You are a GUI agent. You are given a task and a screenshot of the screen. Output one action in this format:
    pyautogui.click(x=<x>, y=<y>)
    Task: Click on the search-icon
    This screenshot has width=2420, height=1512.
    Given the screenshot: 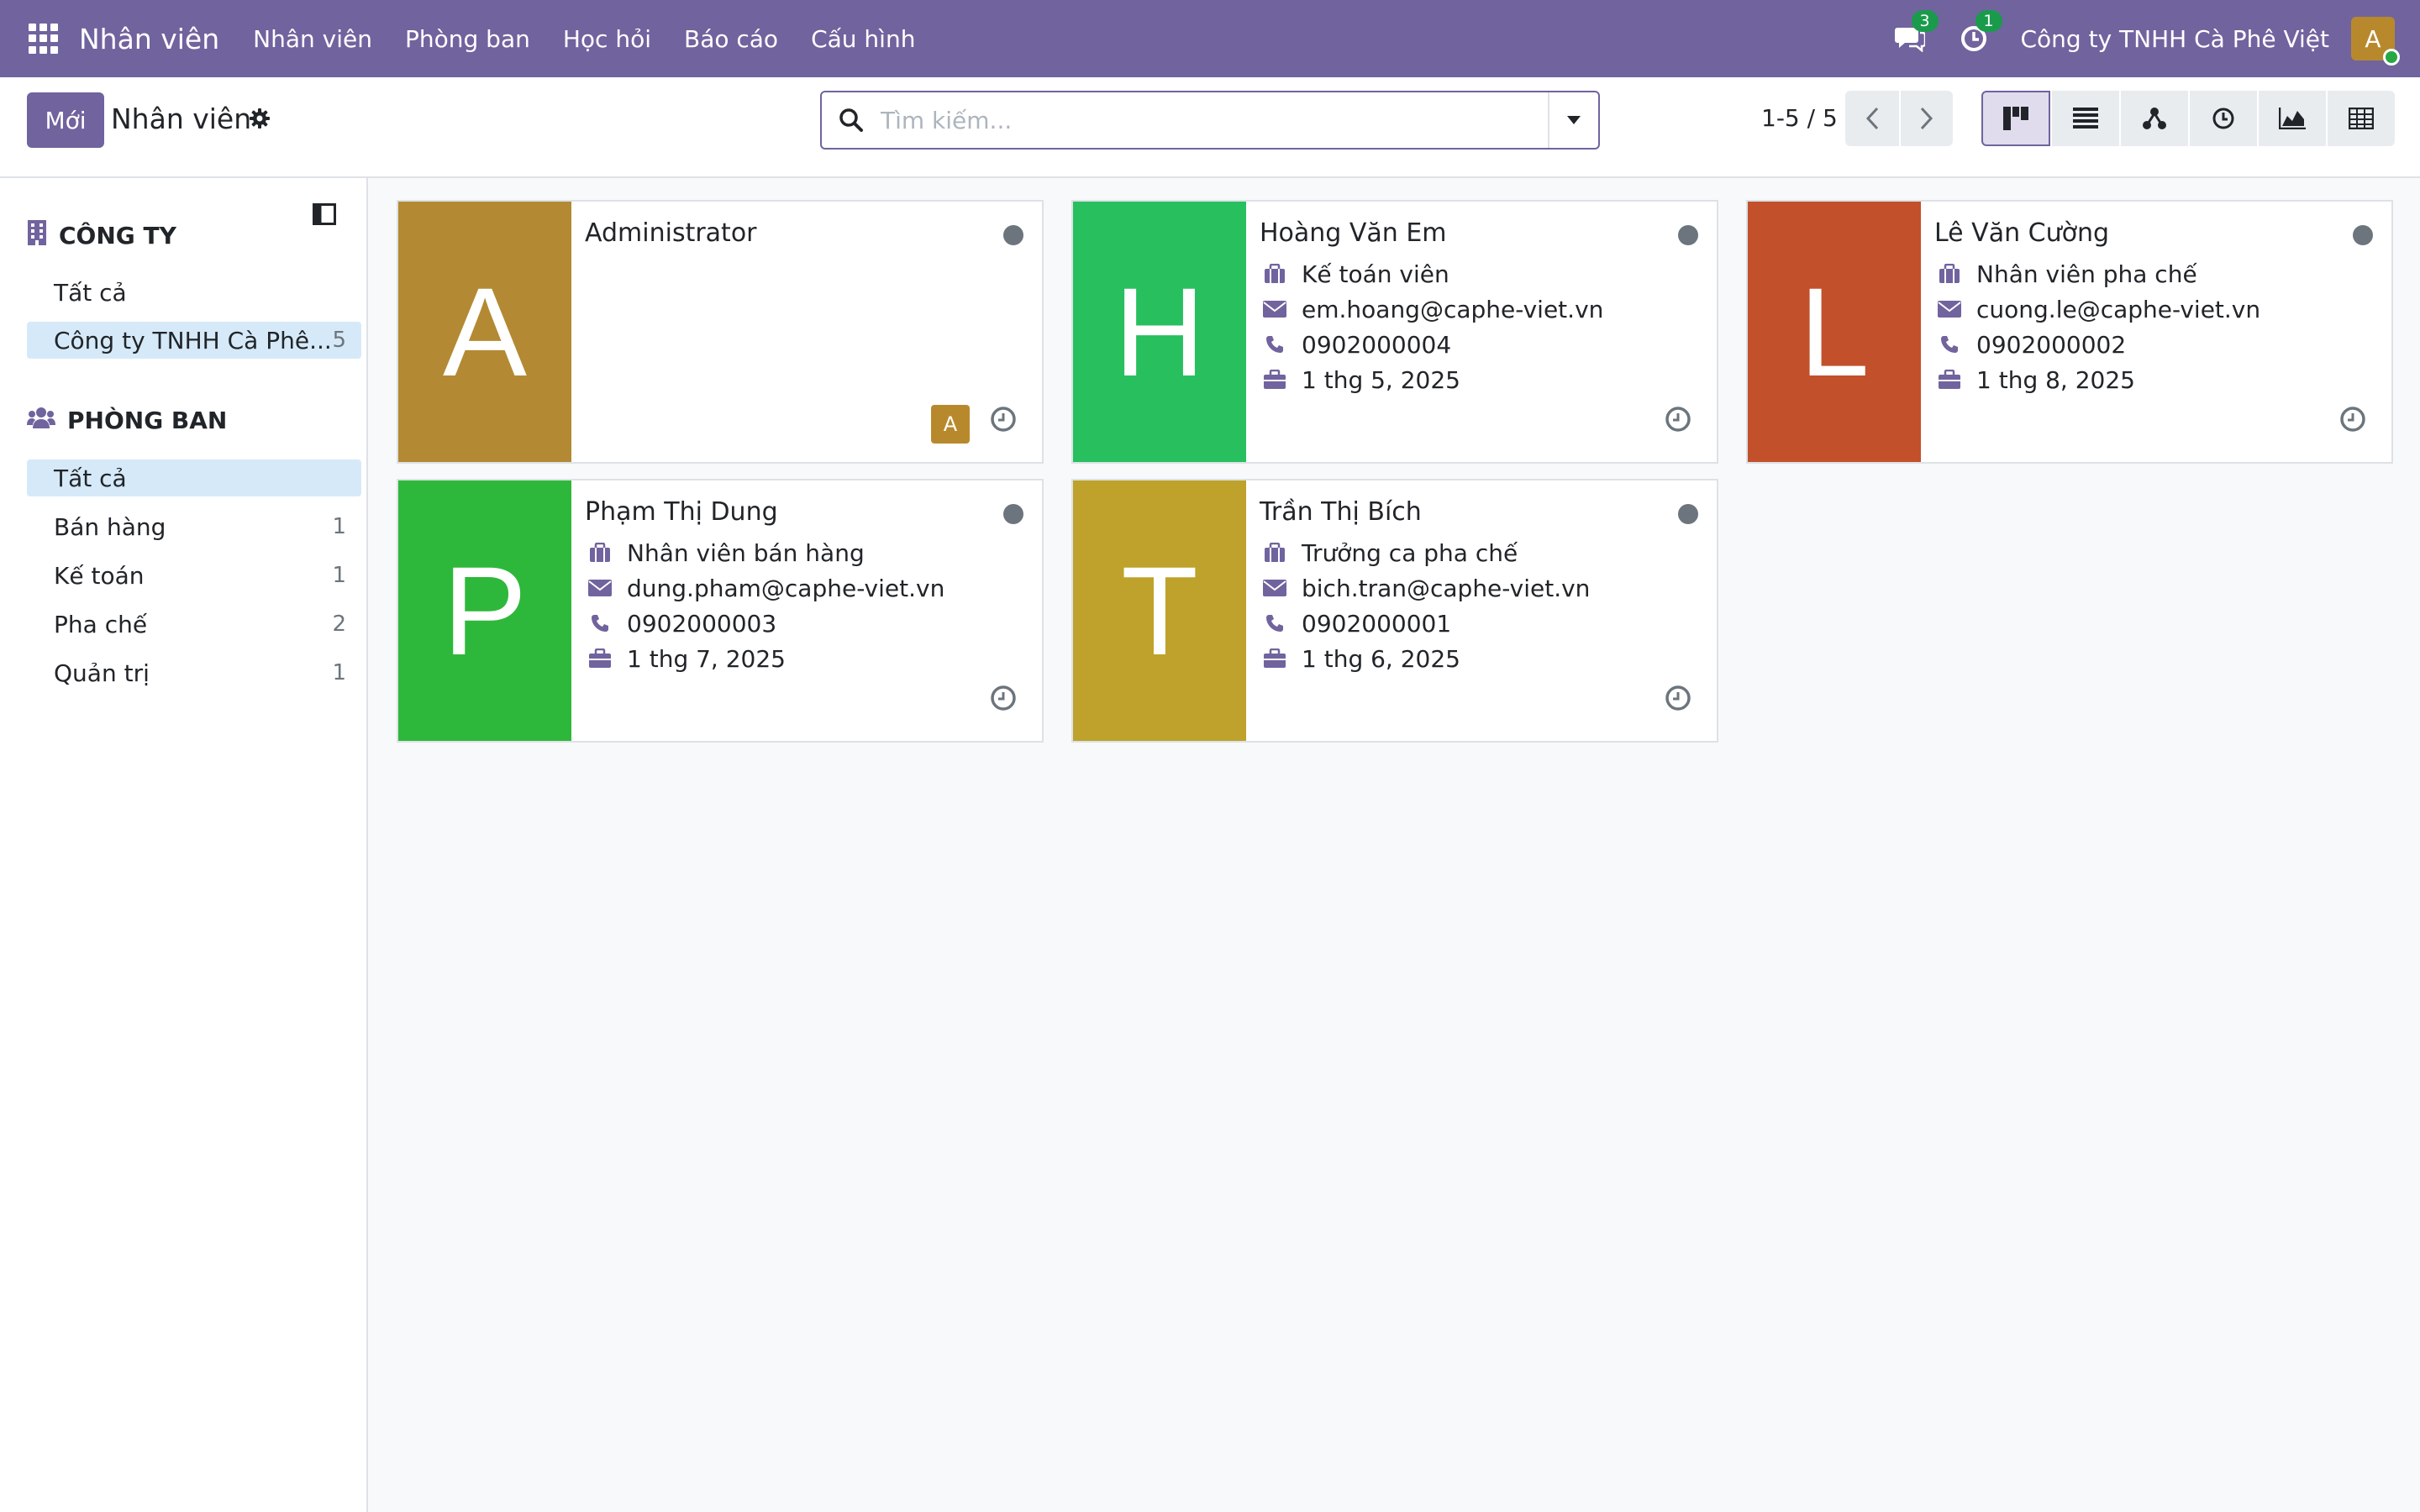 What is the action you would take?
    pyautogui.click(x=852, y=120)
    